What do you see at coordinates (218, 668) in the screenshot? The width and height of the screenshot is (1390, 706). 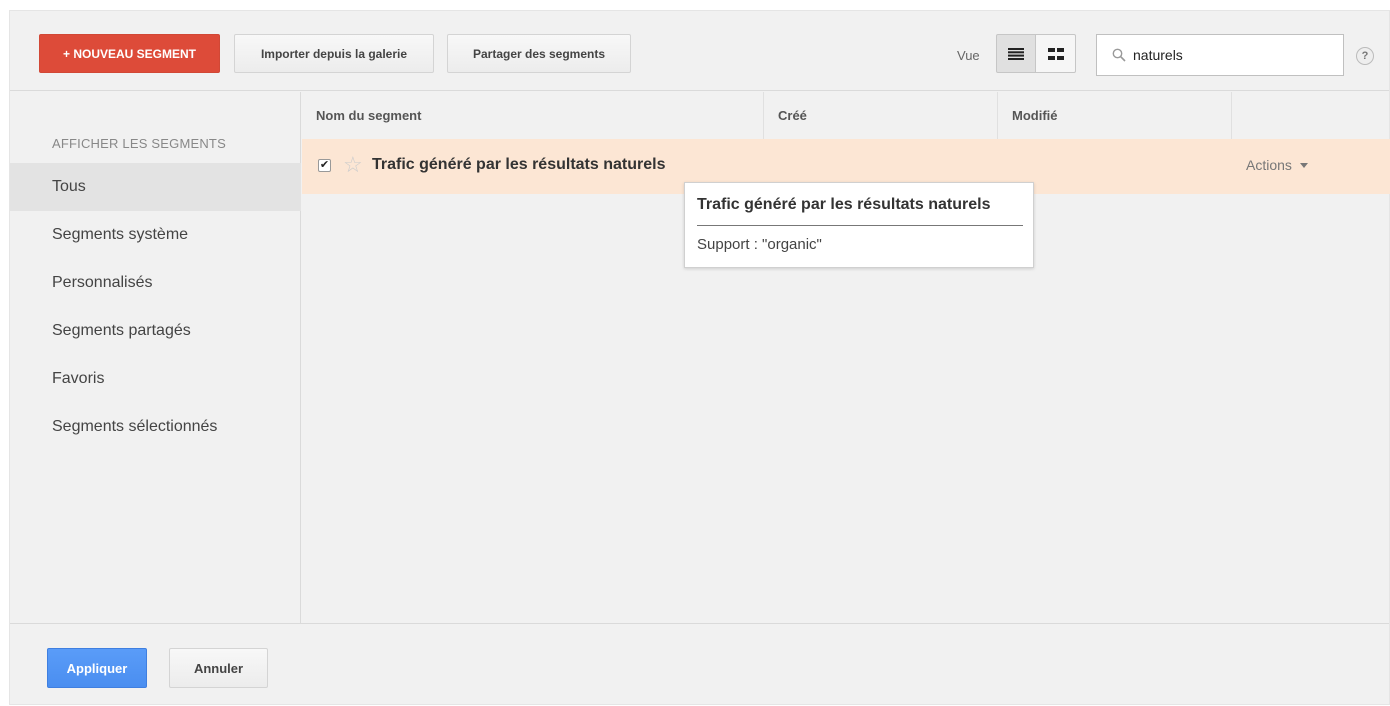 I see `cancel-button: Annuler` at bounding box center [218, 668].